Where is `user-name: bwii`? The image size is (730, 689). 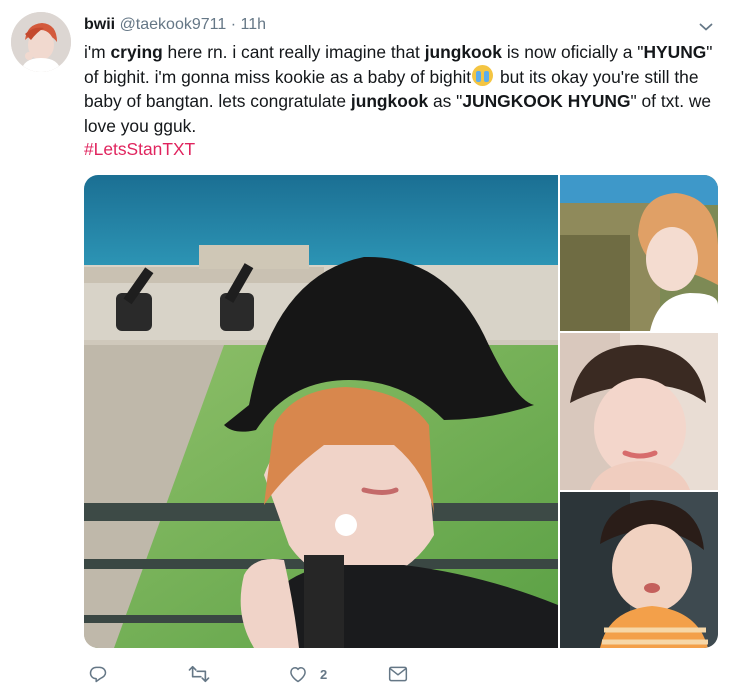 user-name: bwii is located at coordinates (99, 24).